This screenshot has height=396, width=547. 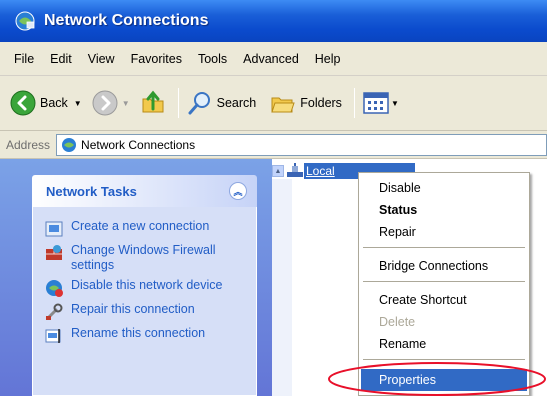 I want to click on menu-item-status: Status, so click(x=444, y=210).